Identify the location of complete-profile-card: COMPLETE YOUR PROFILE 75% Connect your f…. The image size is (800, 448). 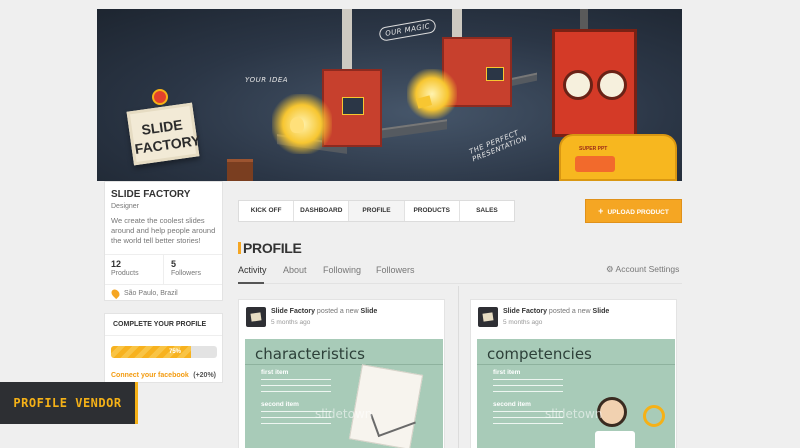
(163, 348).